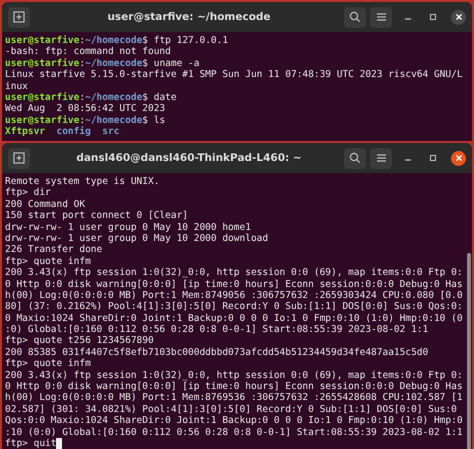  I want to click on terminal-text: -bash: ftp: command not found, so click(88, 52).